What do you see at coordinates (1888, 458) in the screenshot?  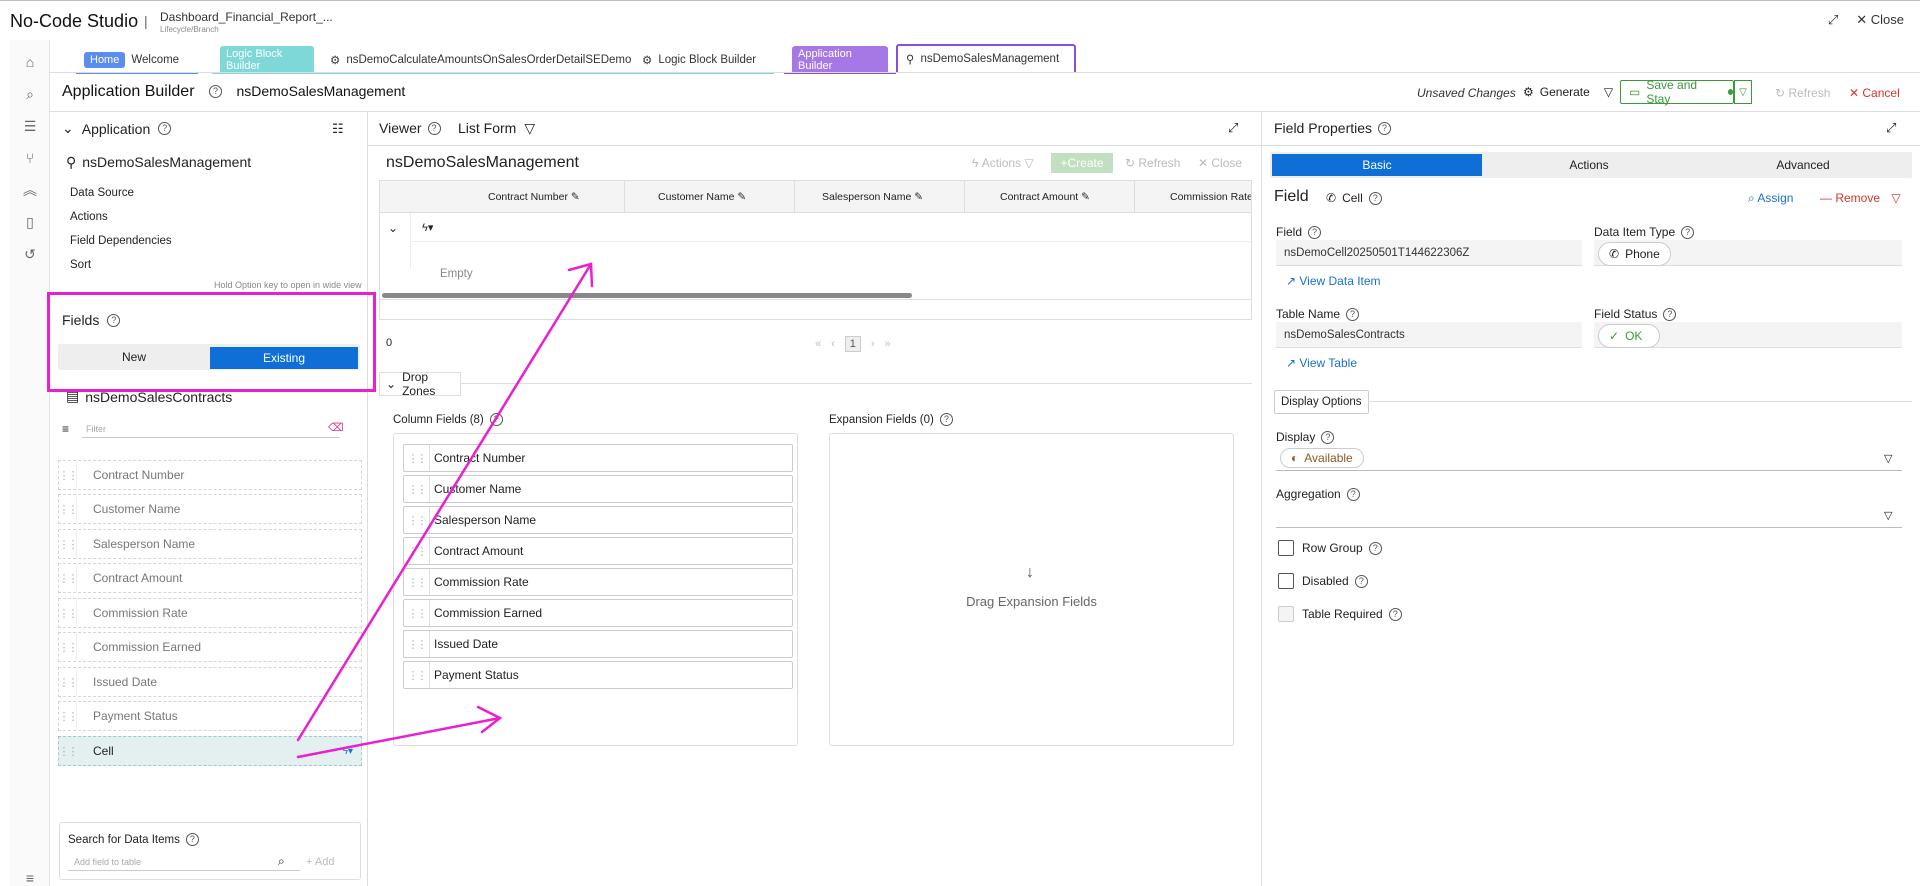 I see `chevron-down-icon: ▽` at bounding box center [1888, 458].